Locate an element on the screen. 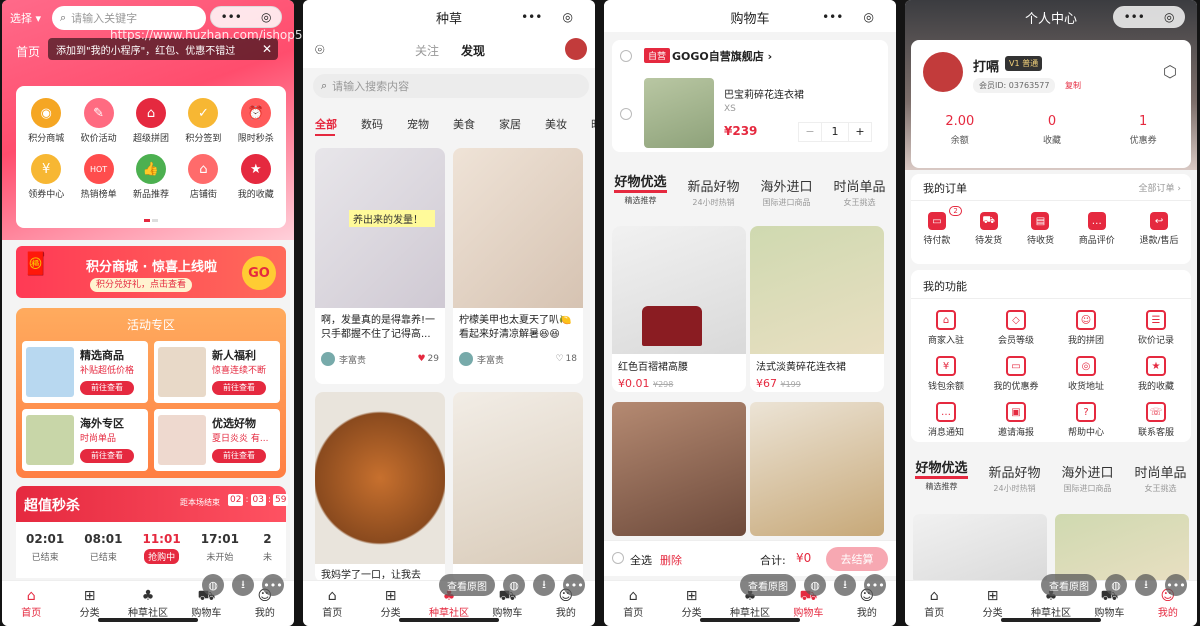 The image size is (1200, 626). category-tab: 海外进口 国际进口商品 is located at coordinates (786, 192).